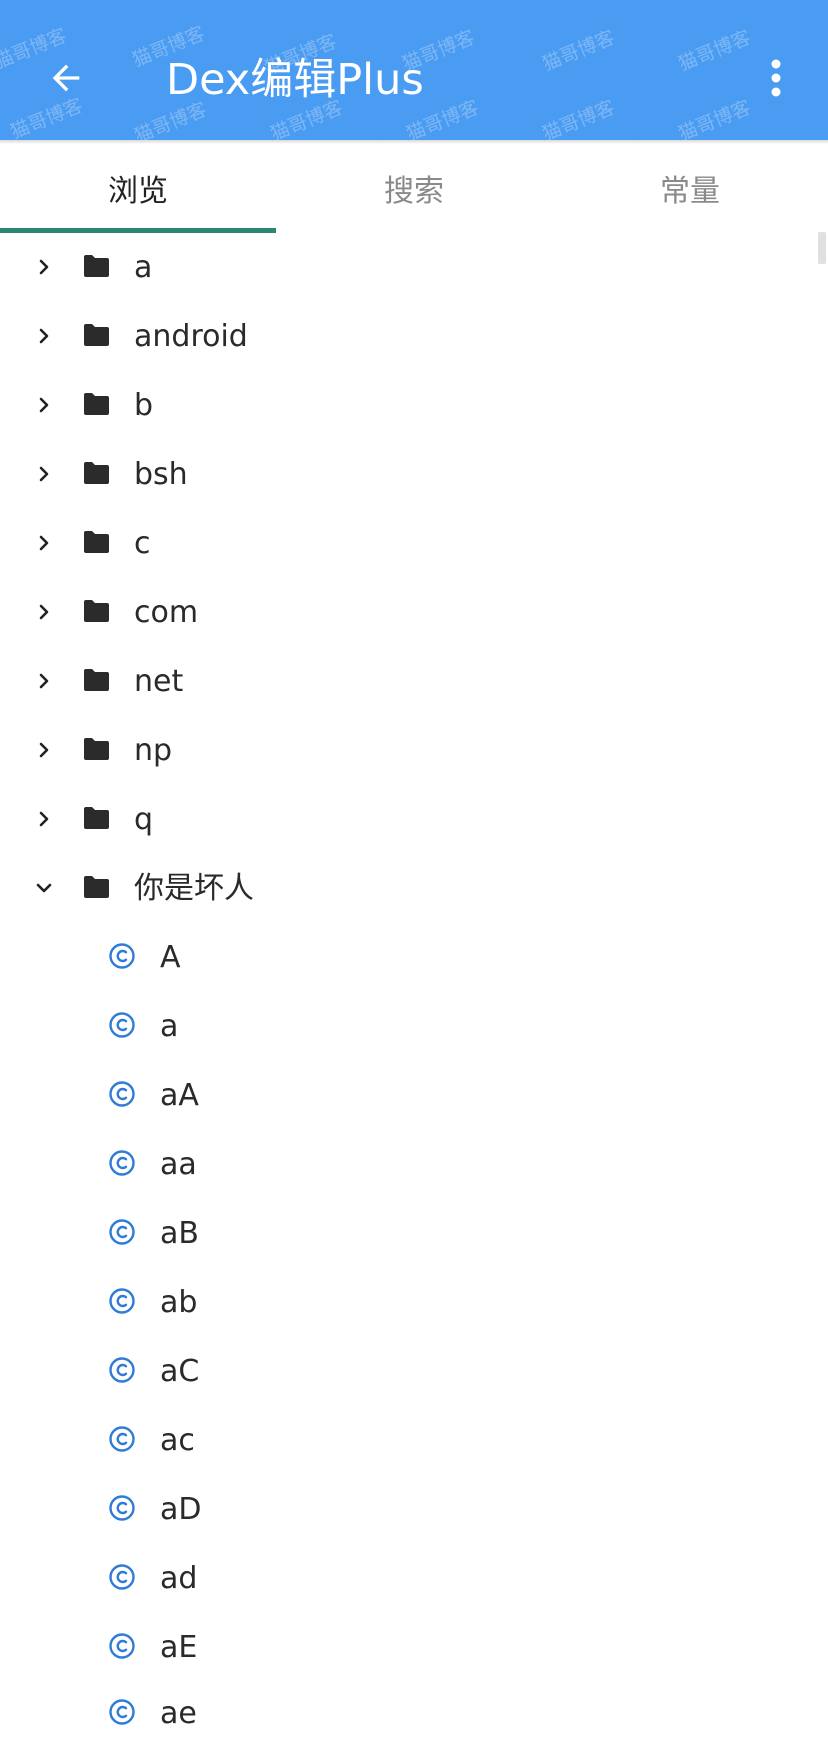 The image size is (828, 1750). What do you see at coordinates (181, 1509) in the screenshot?
I see `tree-class-label: aD` at bounding box center [181, 1509].